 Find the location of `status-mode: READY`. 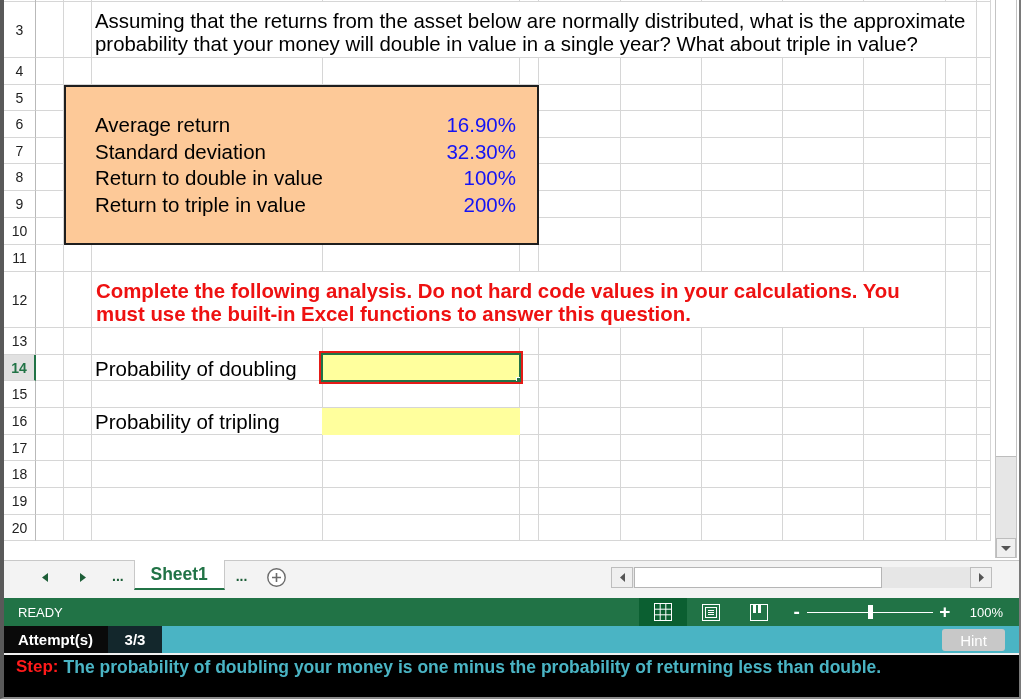

status-mode: READY is located at coordinates (40, 612).